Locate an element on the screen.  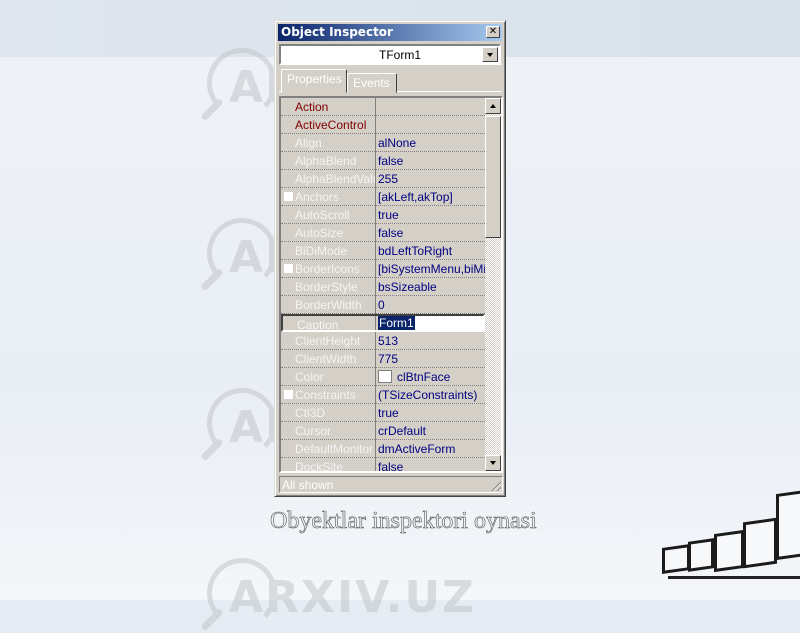
property-value-text: Form1 is located at coordinates (396, 323).